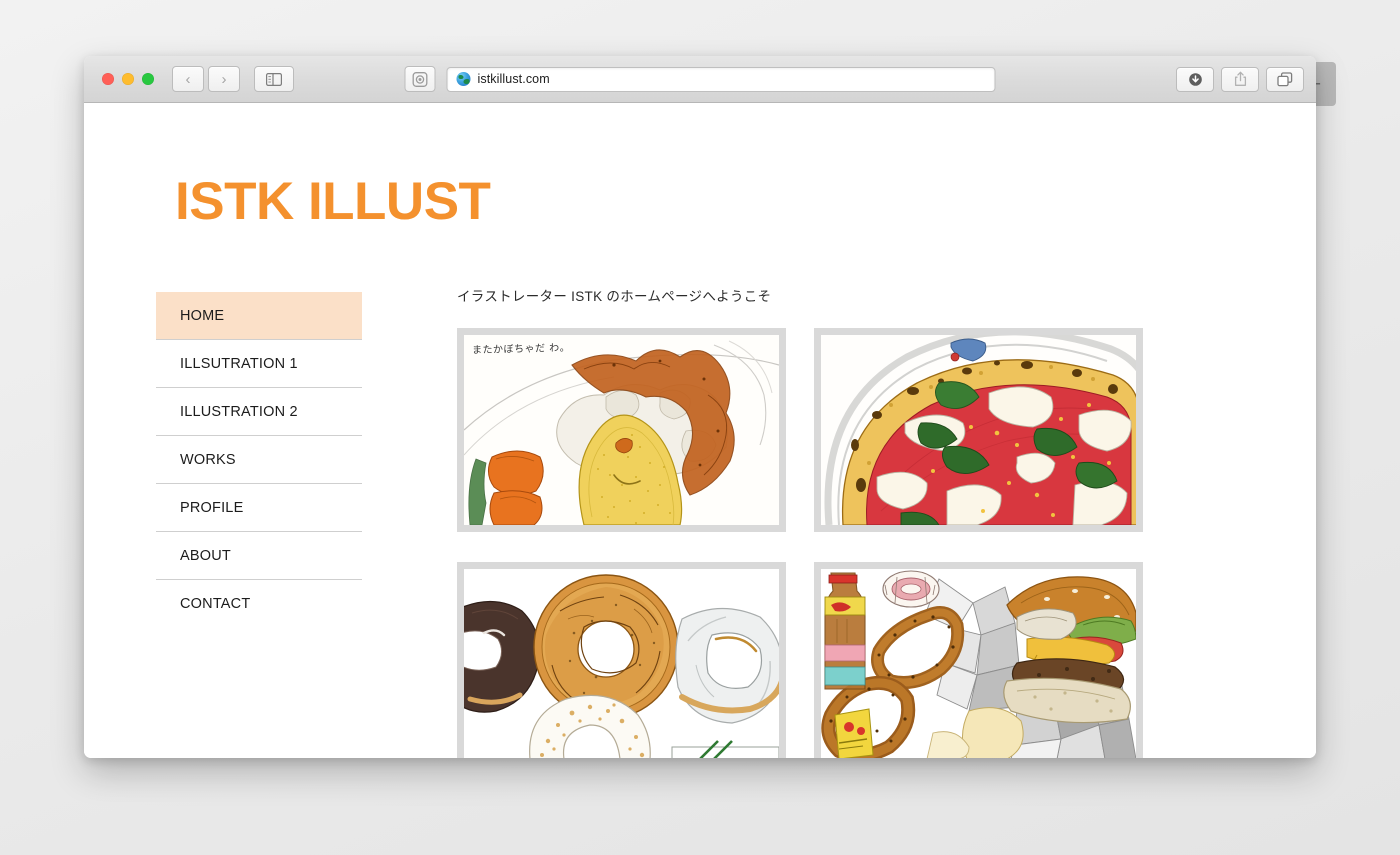 The width and height of the screenshot is (1400, 855). What do you see at coordinates (148, 79) in the screenshot?
I see `zoom-window-button` at bounding box center [148, 79].